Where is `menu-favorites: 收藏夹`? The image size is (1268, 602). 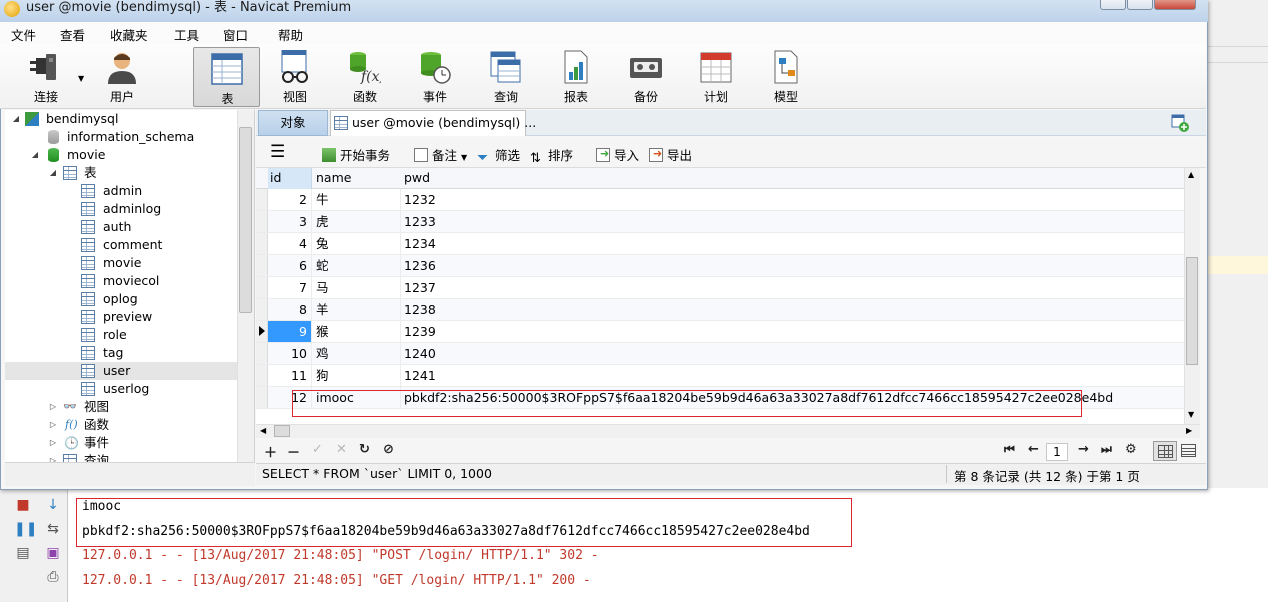 menu-favorites: 收藏夹 is located at coordinates (129, 34).